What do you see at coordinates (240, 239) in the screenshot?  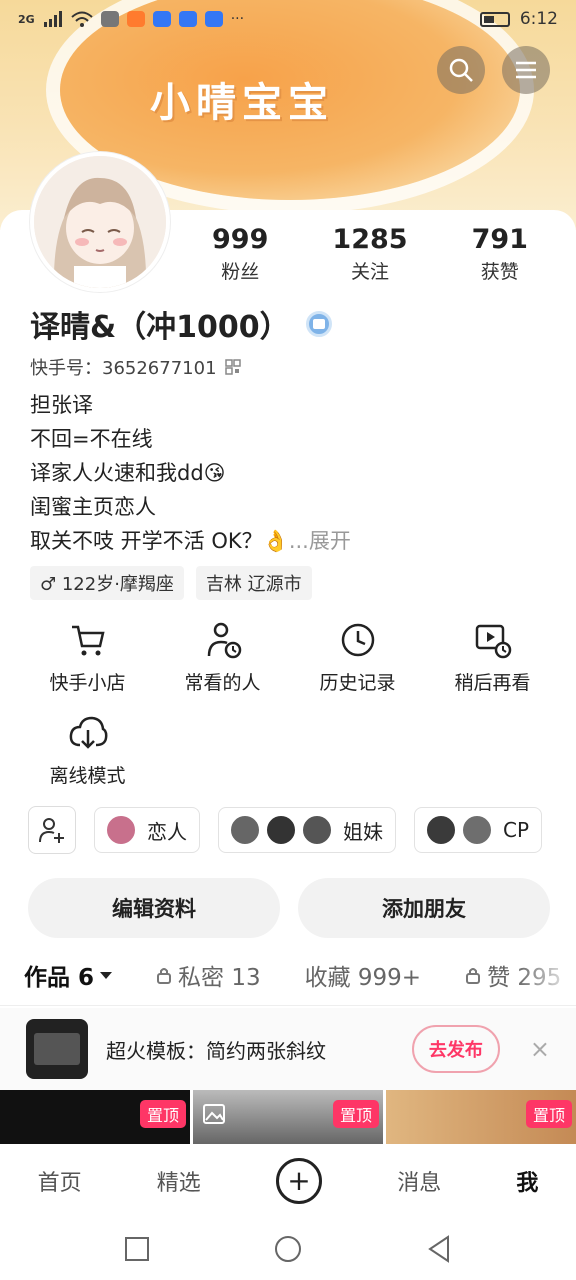 I see `stat-value: 999` at bounding box center [240, 239].